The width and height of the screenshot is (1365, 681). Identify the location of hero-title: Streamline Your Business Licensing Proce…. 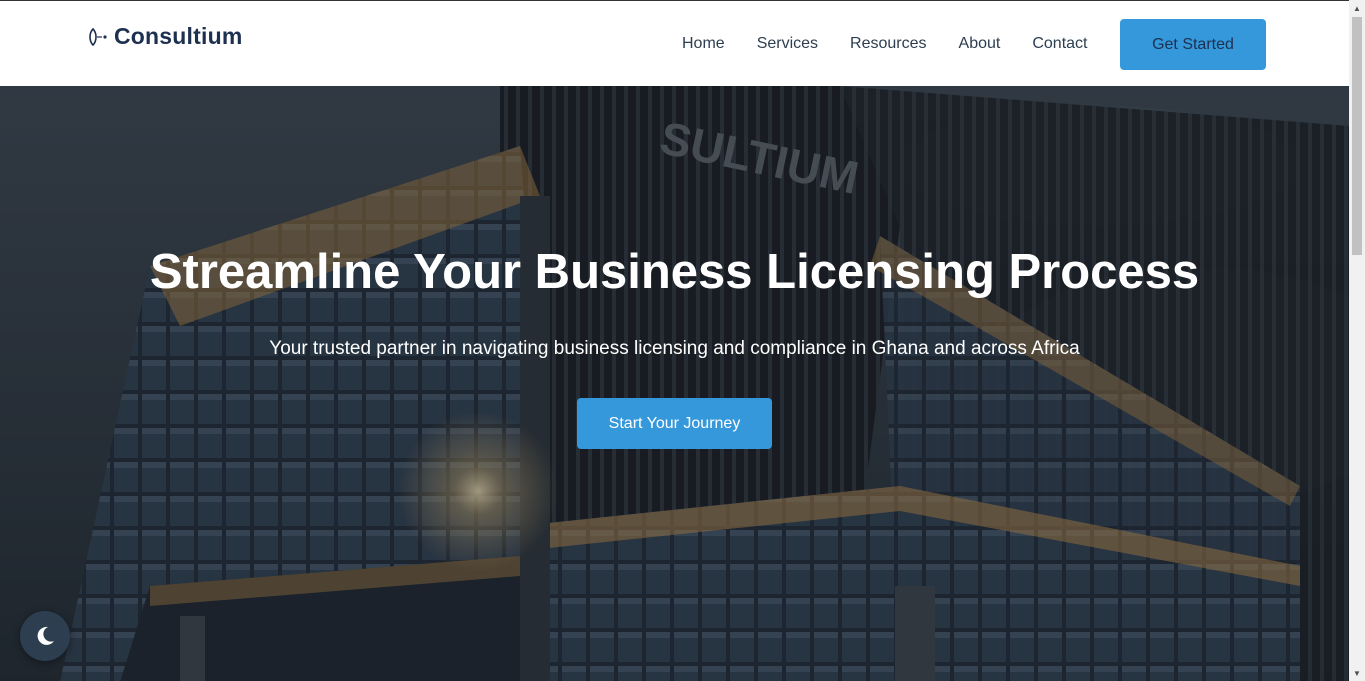
(674, 272).